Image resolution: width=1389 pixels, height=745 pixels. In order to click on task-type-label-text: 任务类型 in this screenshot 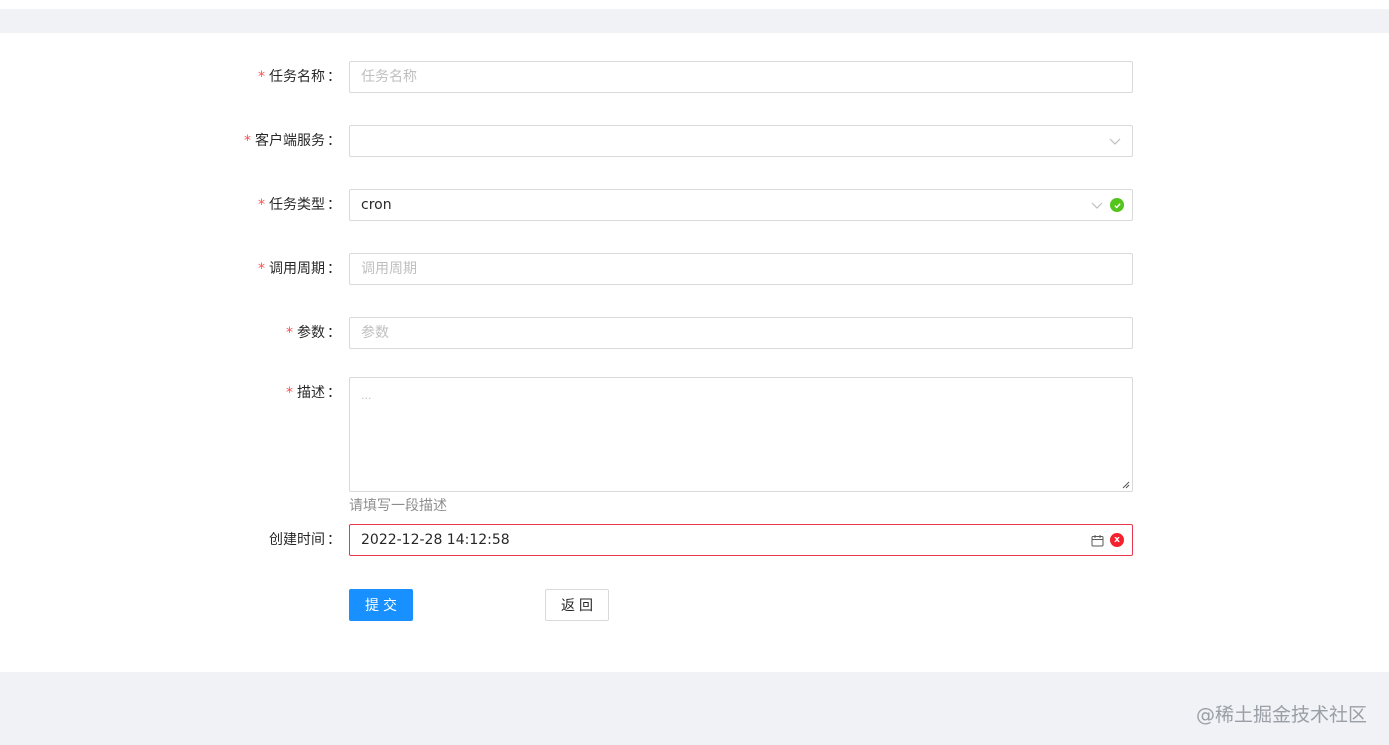, I will do `click(297, 205)`.